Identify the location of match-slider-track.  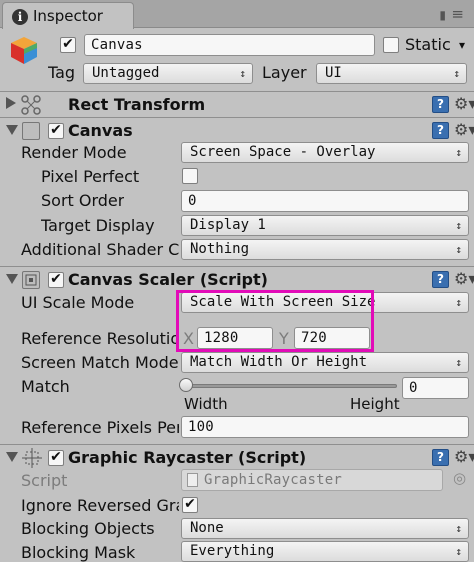
(292, 386).